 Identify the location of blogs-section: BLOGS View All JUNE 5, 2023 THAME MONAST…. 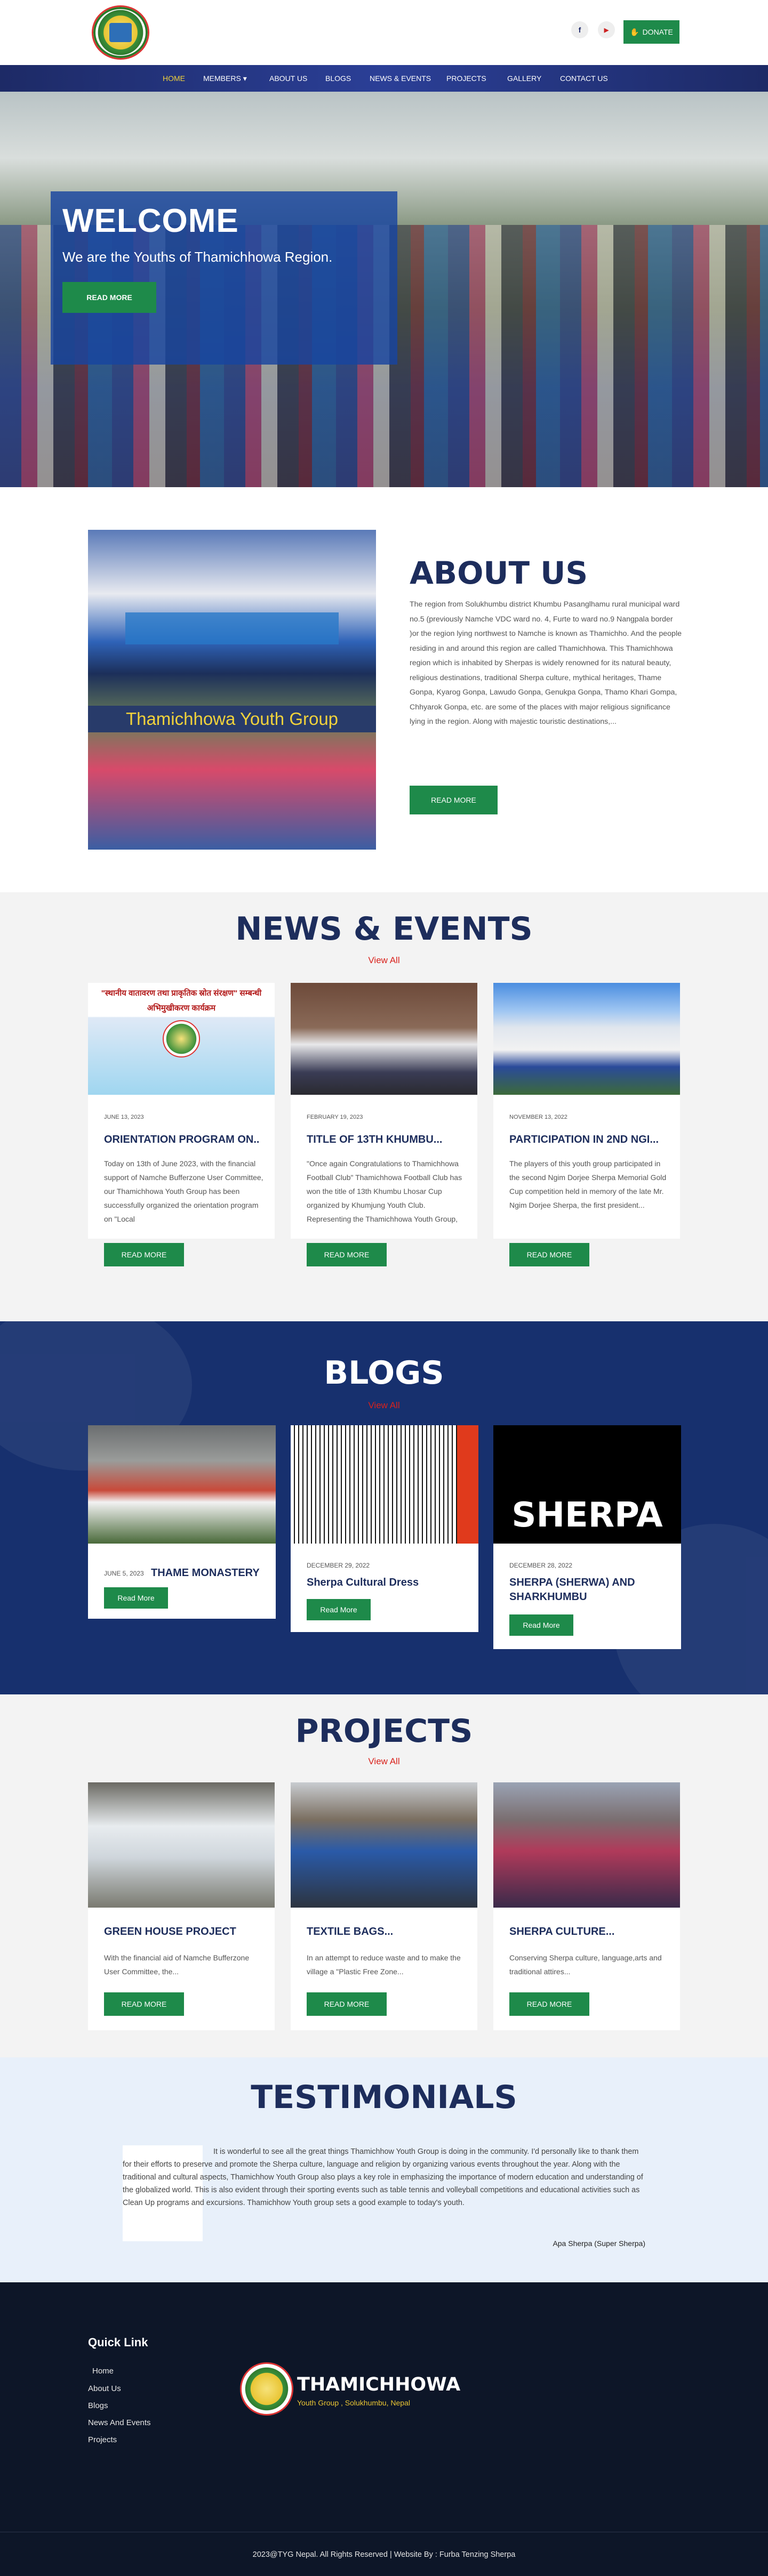
(384, 1508).